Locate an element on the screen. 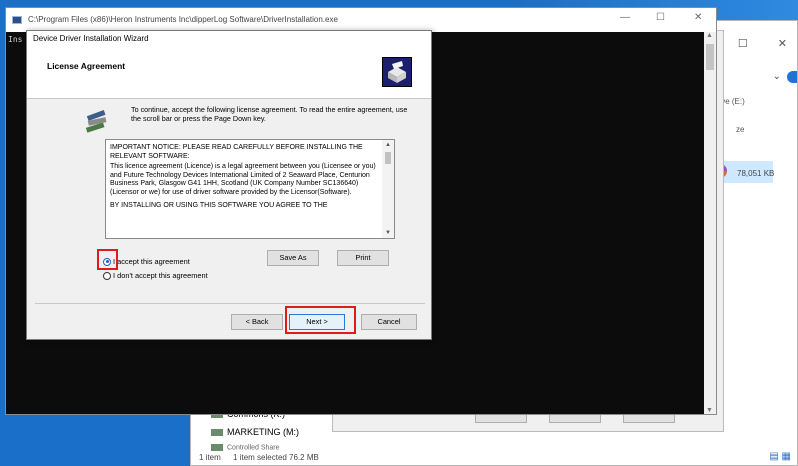  license-scroll-thumb is located at coordinates (388, 158).